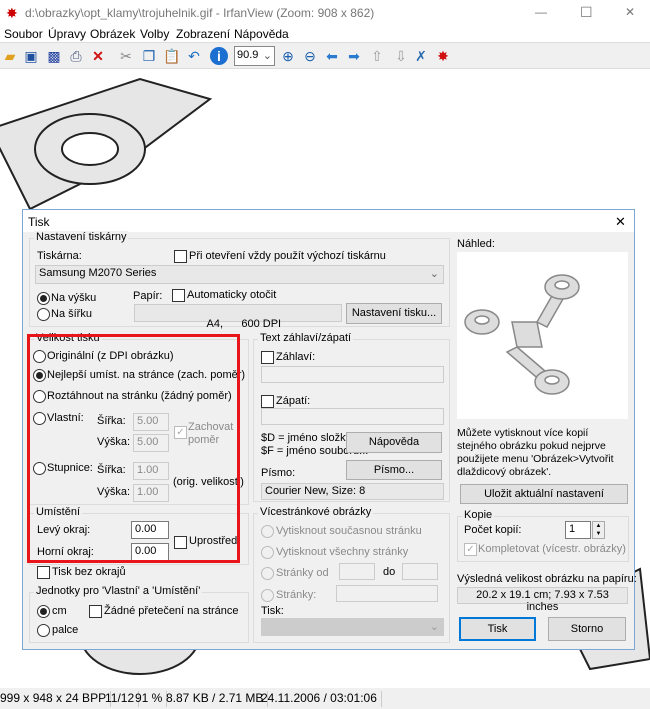 The image size is (650, 709). I want to click on slideshow-icon: ▣, so click(31, 56).